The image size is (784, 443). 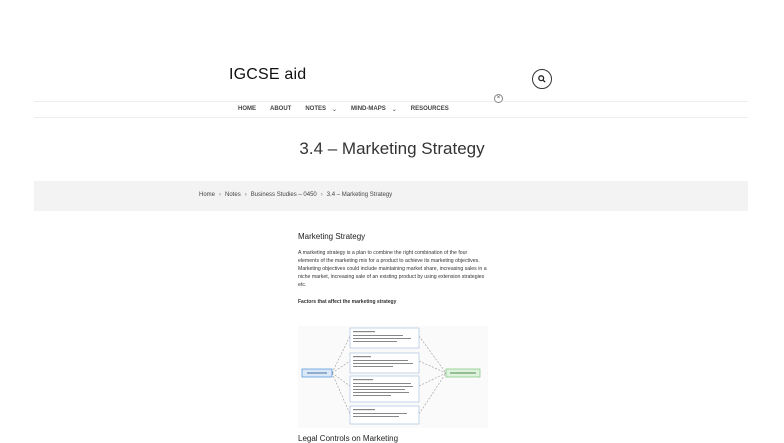 What do you see at coordinates (332, 236) in the screenshot?
I see `section-heading: Marketing Strategy` at bounding box center [332, 236].